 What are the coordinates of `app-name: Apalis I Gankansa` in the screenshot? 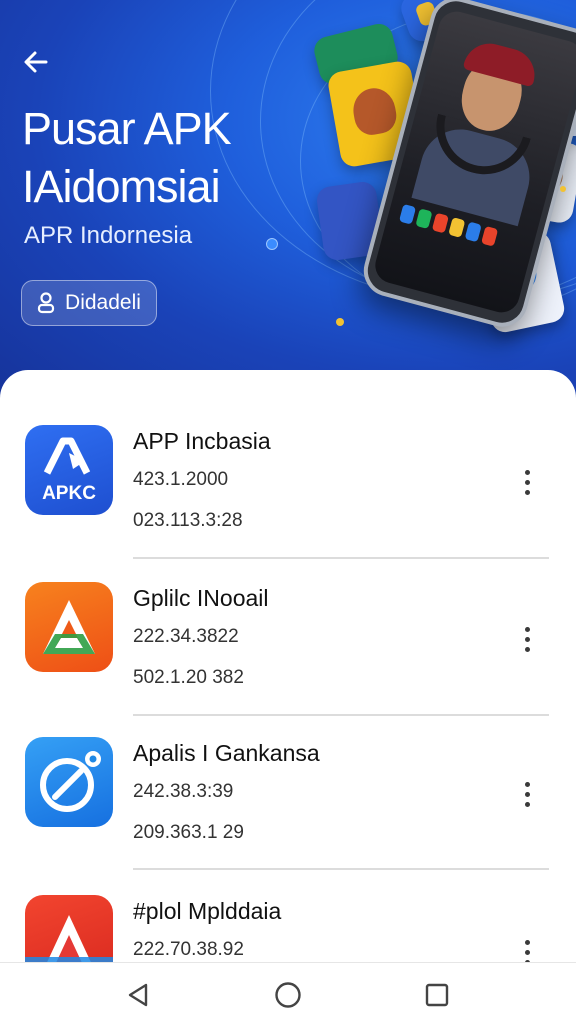 It's located at (226, 753).